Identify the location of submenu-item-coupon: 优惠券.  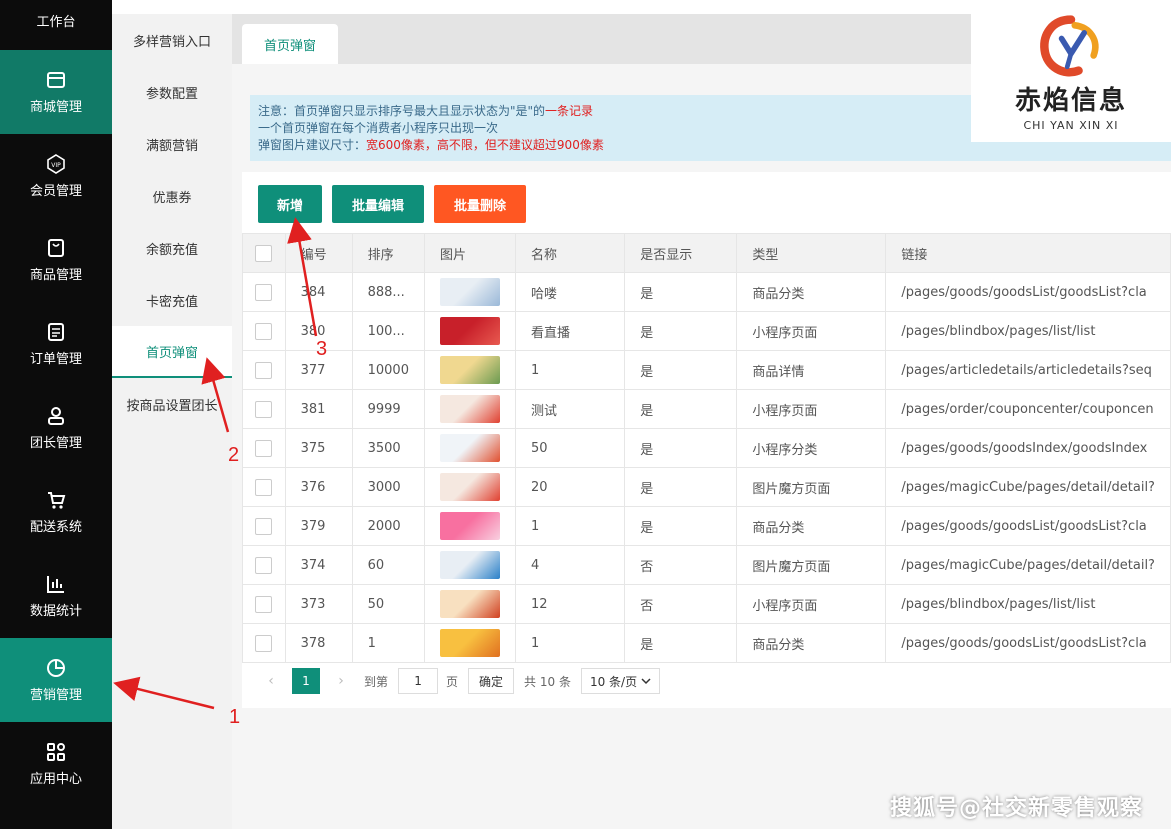
(172, 196).